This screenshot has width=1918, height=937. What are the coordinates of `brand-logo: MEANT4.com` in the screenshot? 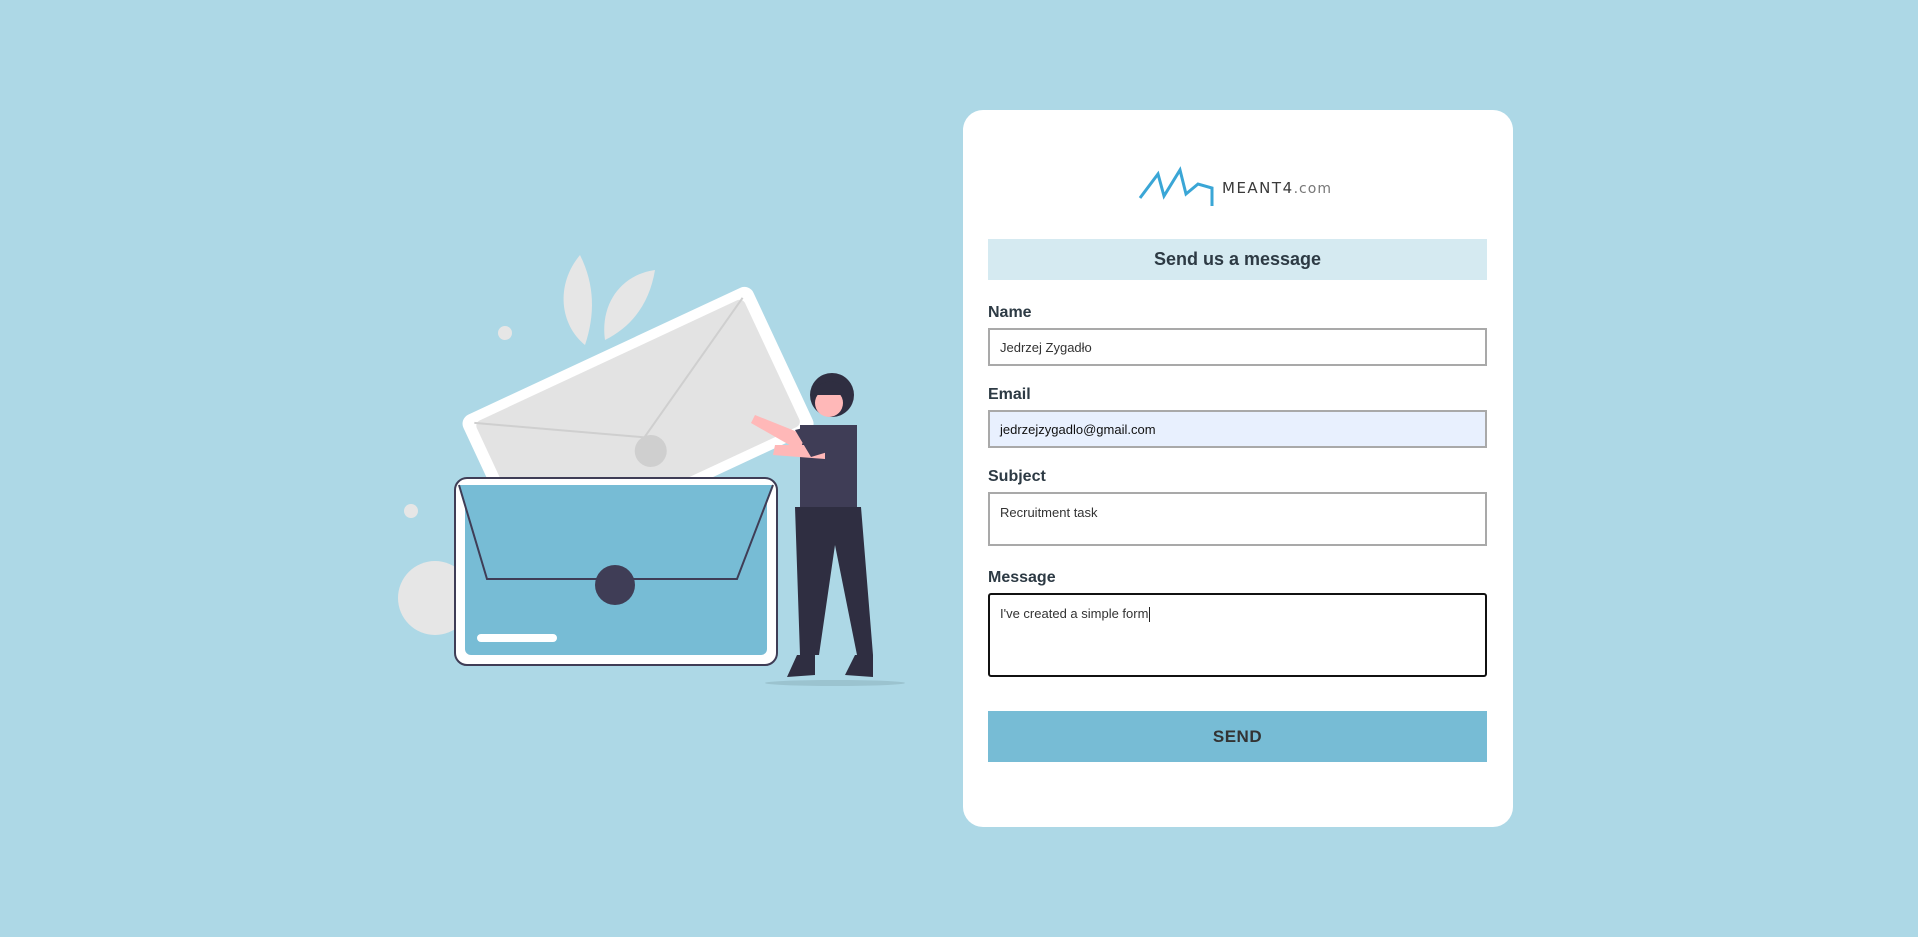 It's located at (1235, 185).